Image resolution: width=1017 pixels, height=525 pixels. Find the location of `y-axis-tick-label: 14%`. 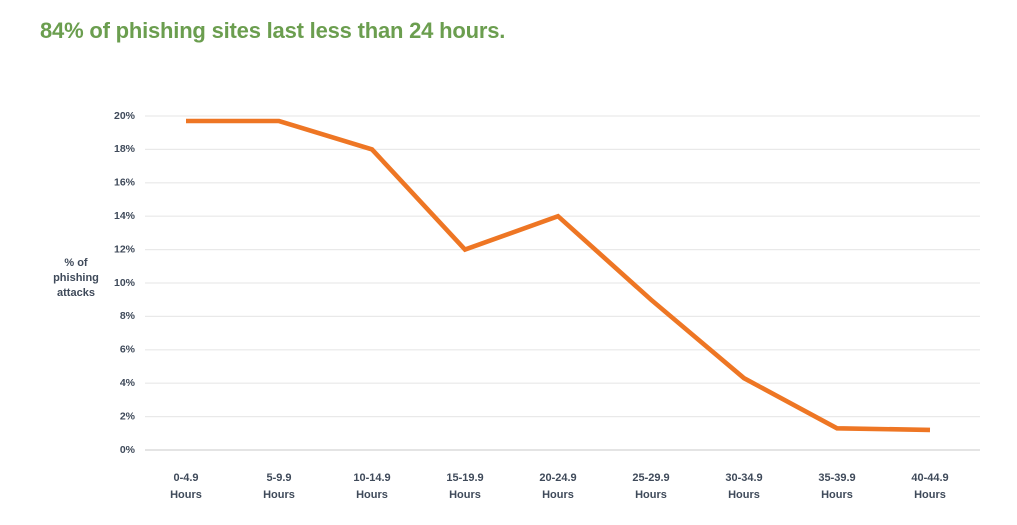

y-axis-tick-label: 14% is located at coordinates (125, 216).